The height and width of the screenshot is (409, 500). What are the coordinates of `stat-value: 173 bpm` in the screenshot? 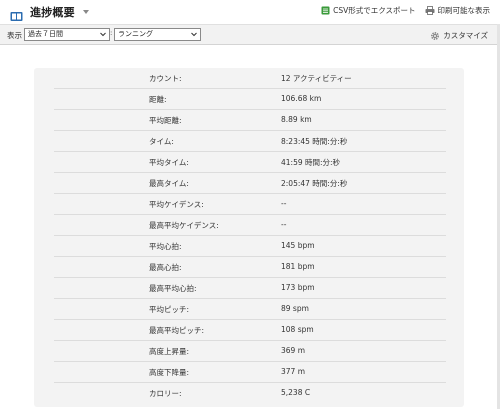 It's located at (298, 287).